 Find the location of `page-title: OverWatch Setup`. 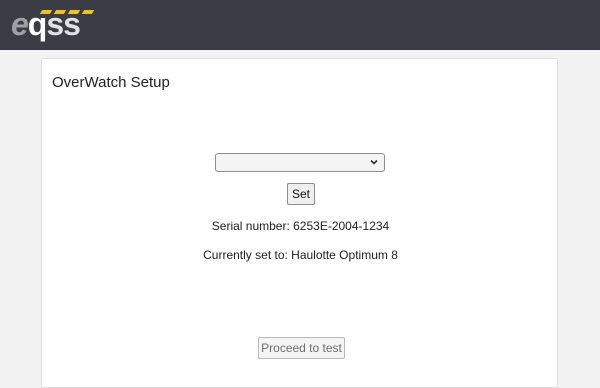

page-title: OverWatch Setup is located at coordinates (111, 82).